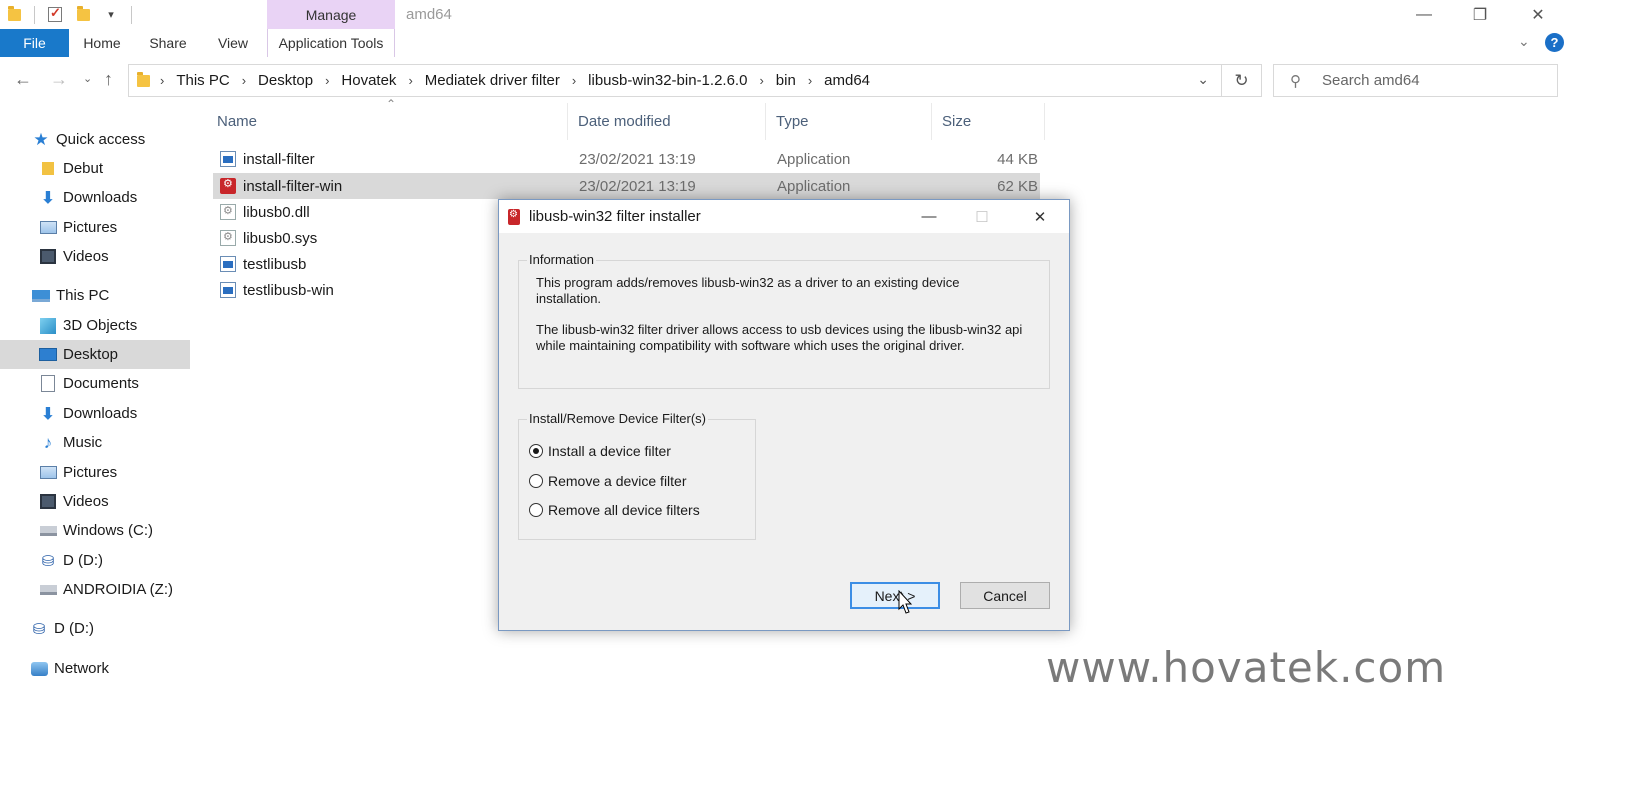 The width and height of the screenshot is (1646, 803). Describe the element at coordinates (95, 295) in the screenshot. I see `sidebar-item-this-pc: This PC` at that location.